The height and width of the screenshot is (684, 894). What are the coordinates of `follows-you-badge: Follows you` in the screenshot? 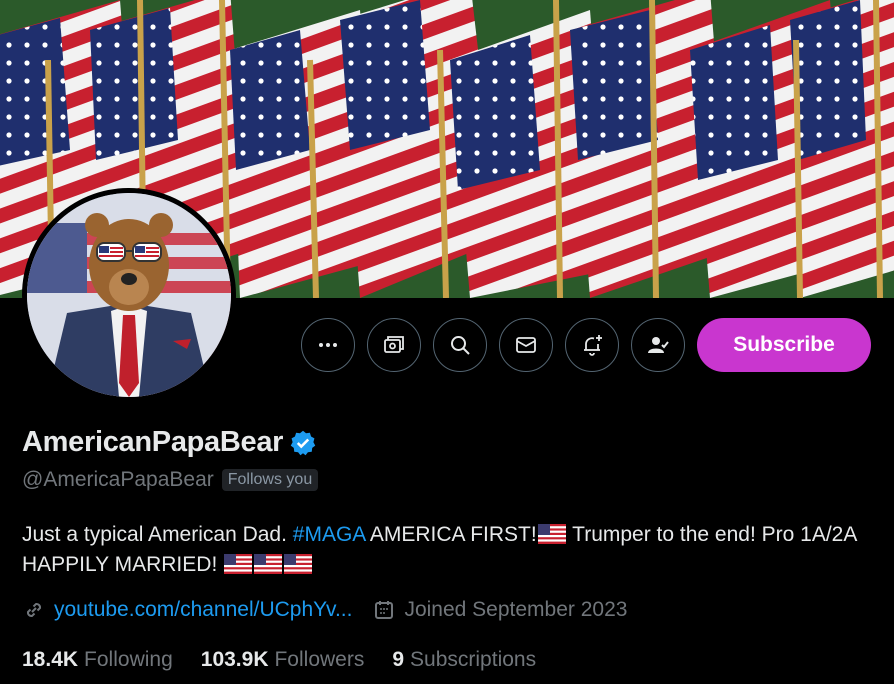 It's located at (270, 480).